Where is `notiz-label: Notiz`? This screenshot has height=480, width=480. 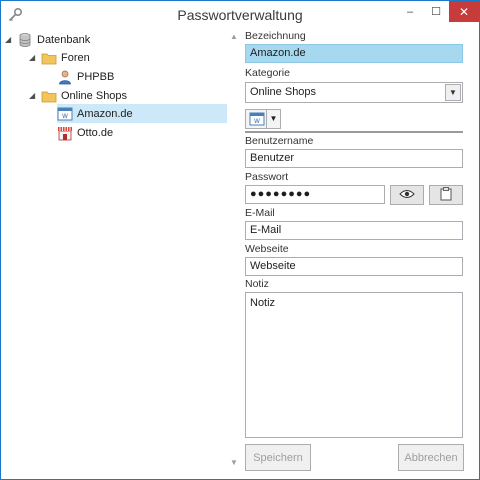
notiz-label: Notiz is located at coordinates (257, 284).